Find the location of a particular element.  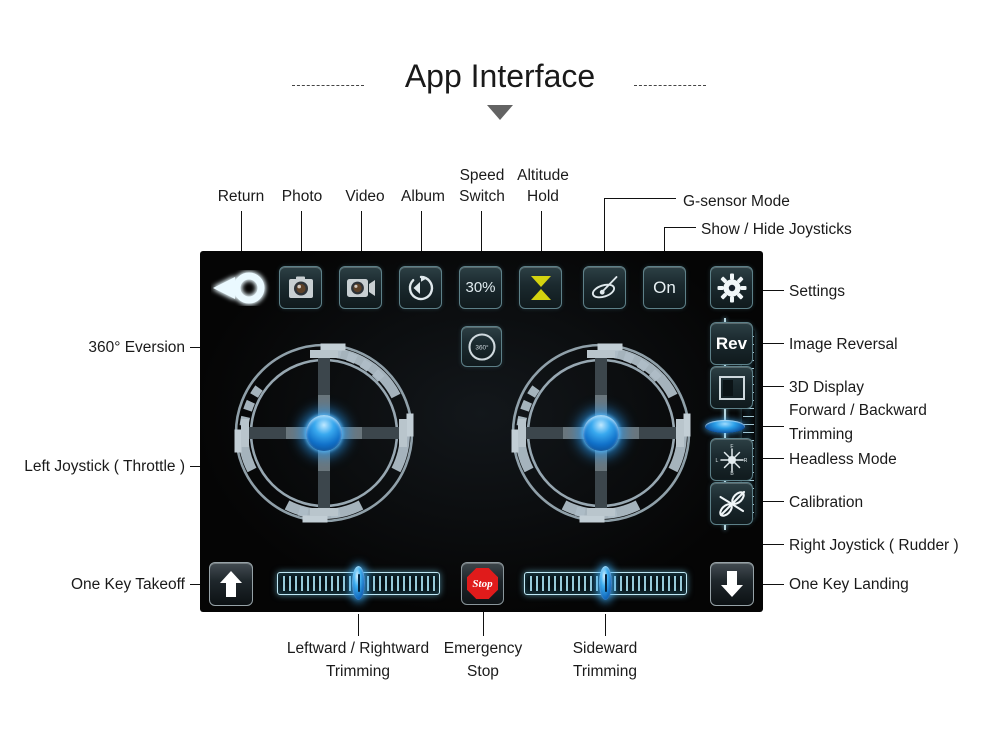

title-dash-right is located at coordinates (670, 85).